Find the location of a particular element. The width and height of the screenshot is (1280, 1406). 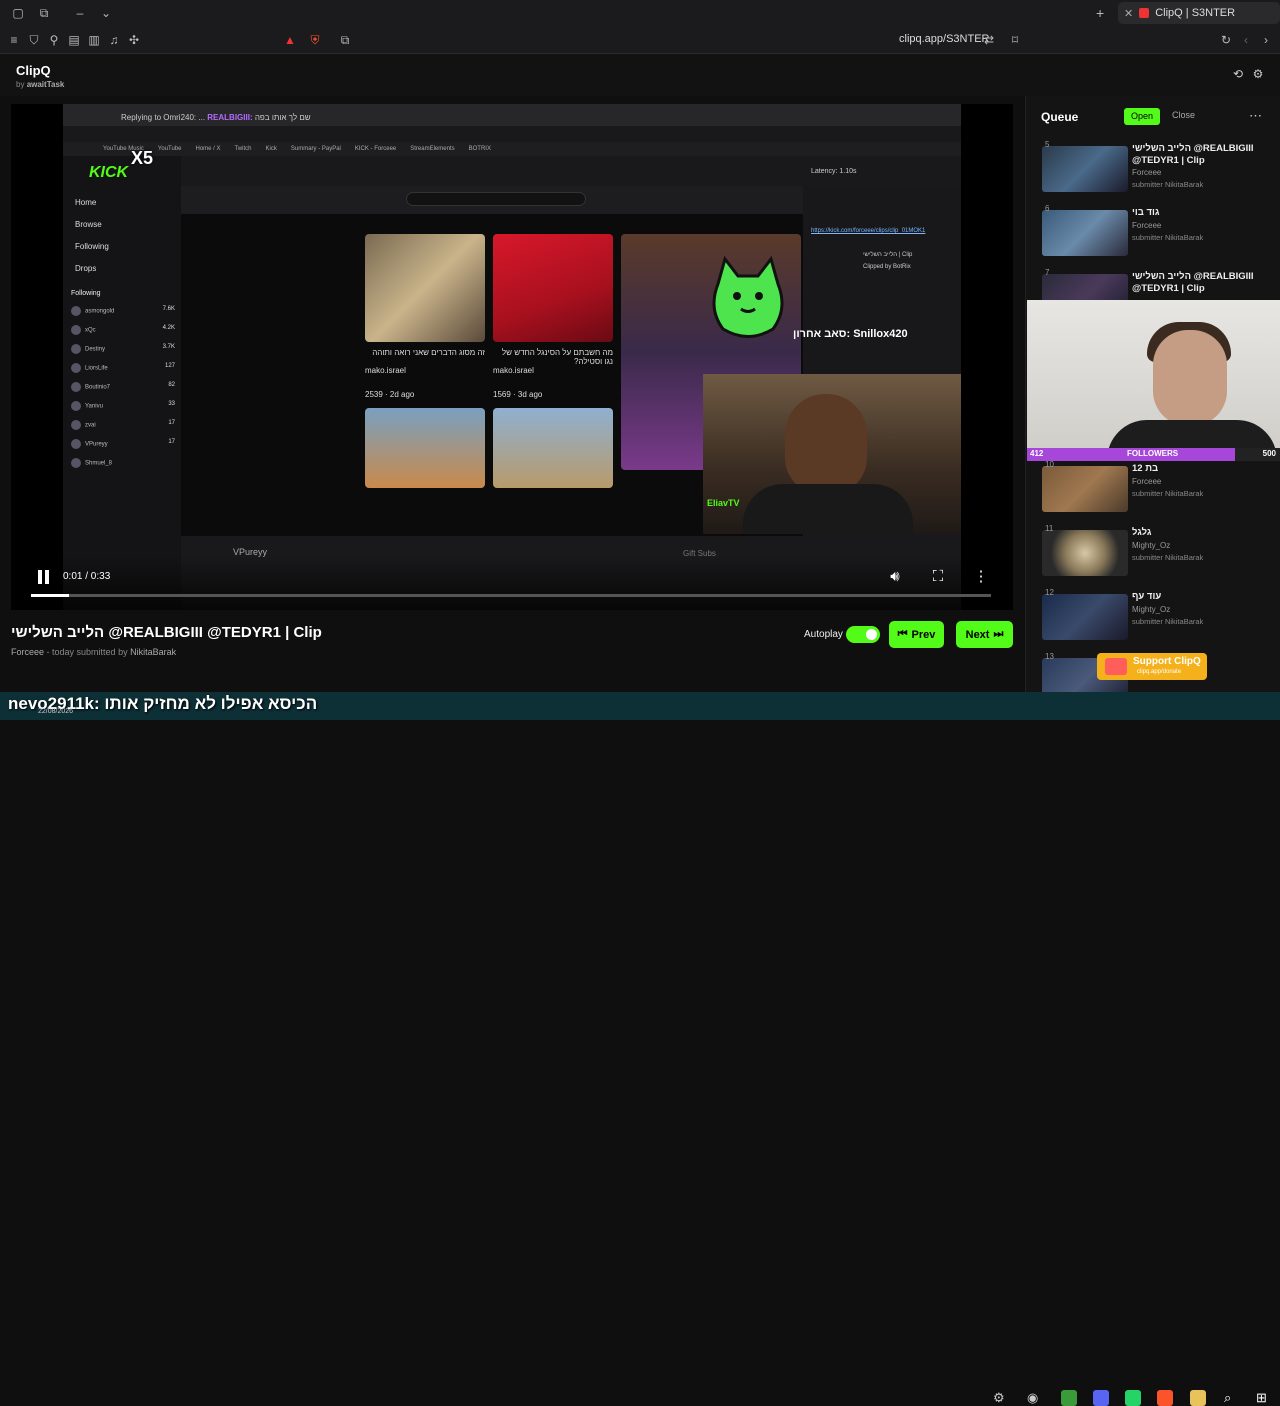

submitter-prefix: submitter is located at coordinates (1147, 621).